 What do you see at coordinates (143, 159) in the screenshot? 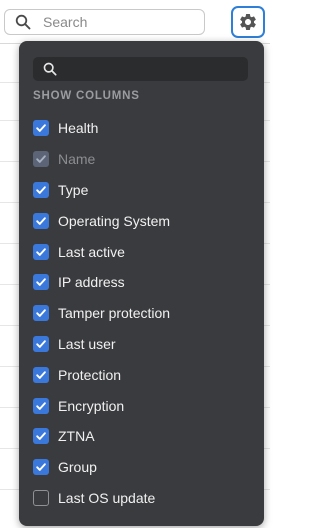
I see `column-option: Name` at bounding box center [143, 159].